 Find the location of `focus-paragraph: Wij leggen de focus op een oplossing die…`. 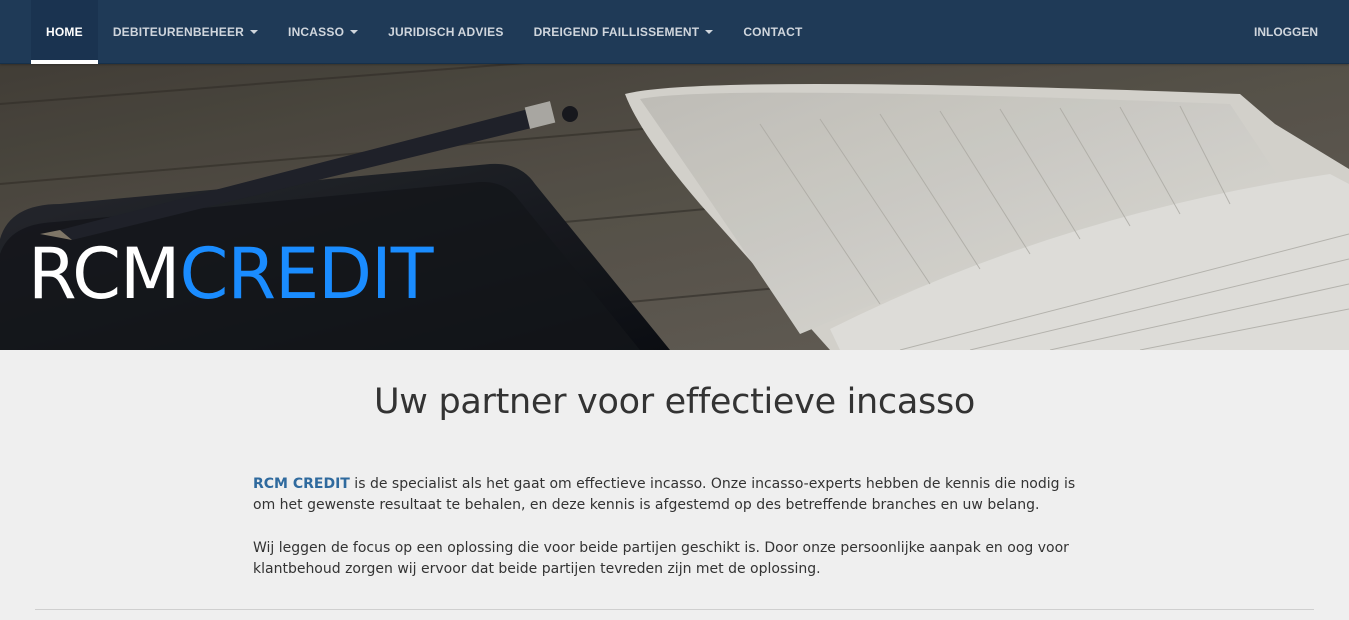

focus-paragraph: Wij leggen de focus op een oplossing die… is located at coordinates (661, 558).